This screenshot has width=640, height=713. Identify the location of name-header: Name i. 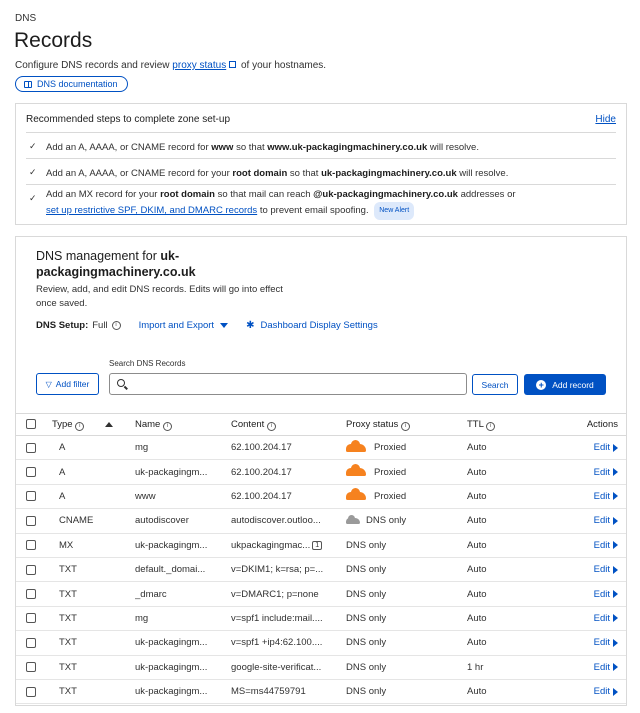
(183, 424).